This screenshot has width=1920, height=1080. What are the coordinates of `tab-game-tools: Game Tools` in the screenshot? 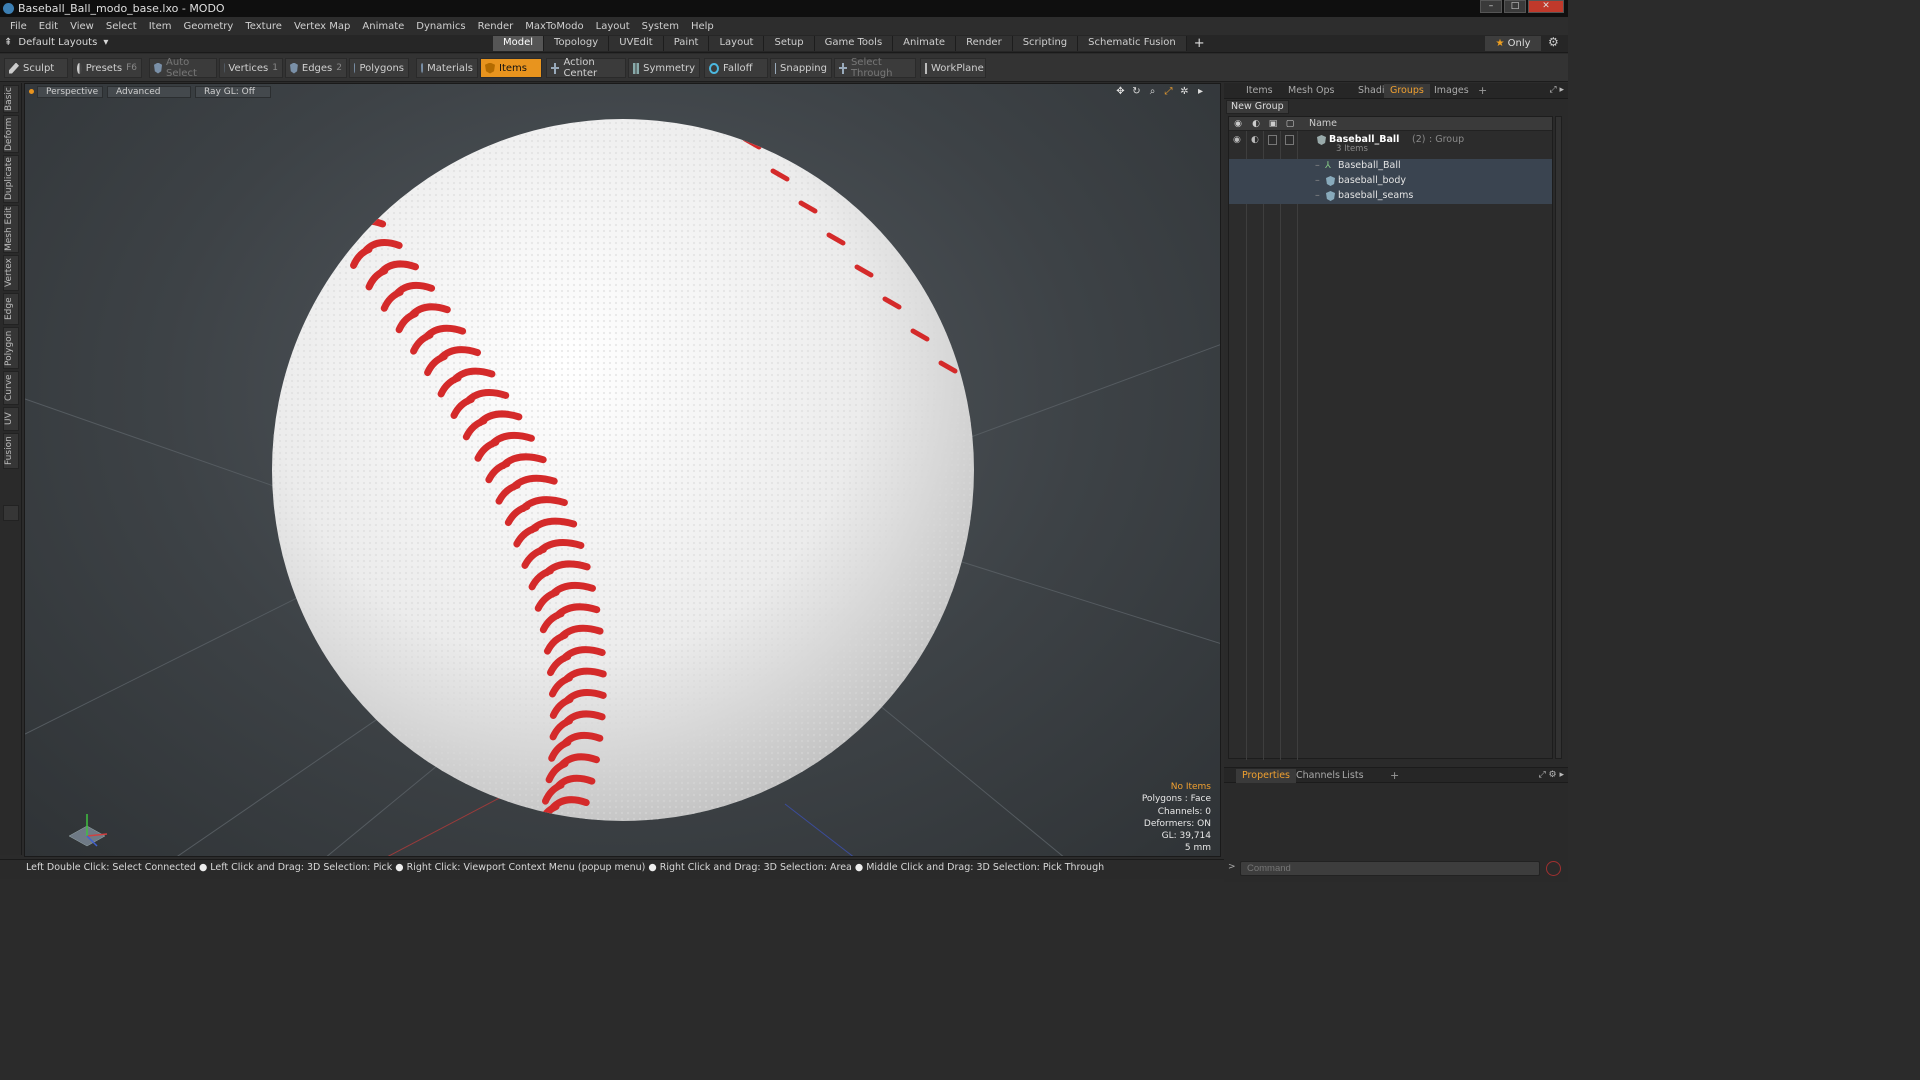 It's located at (854, 43).